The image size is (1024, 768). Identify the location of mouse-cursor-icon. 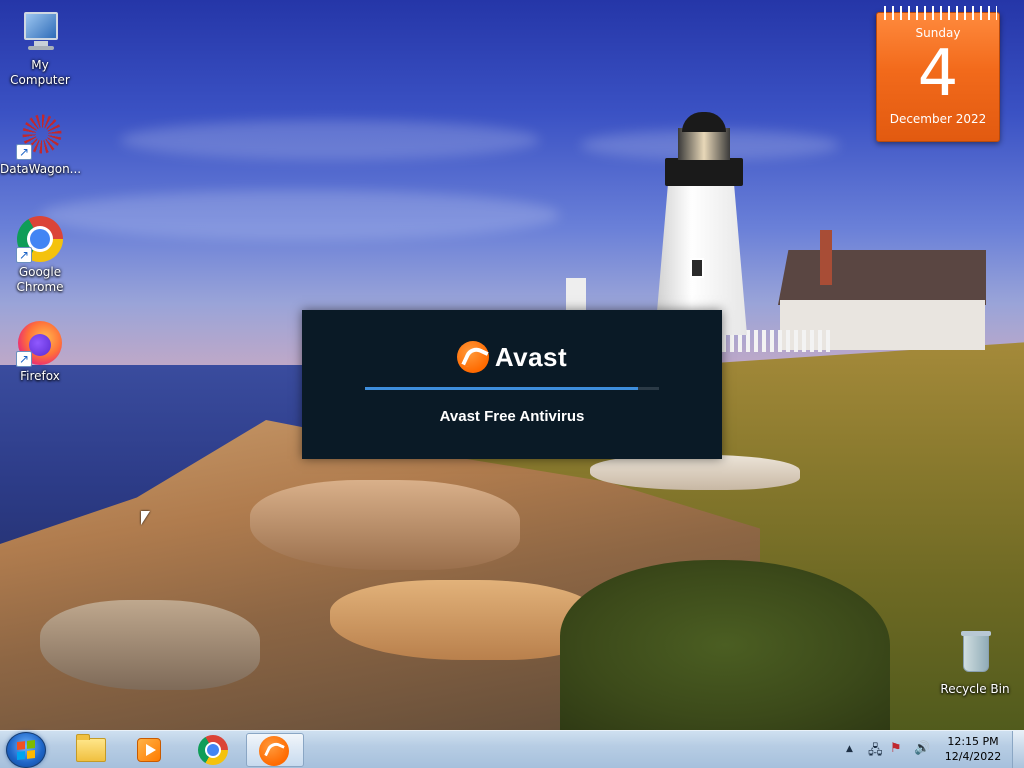
(145, 518).